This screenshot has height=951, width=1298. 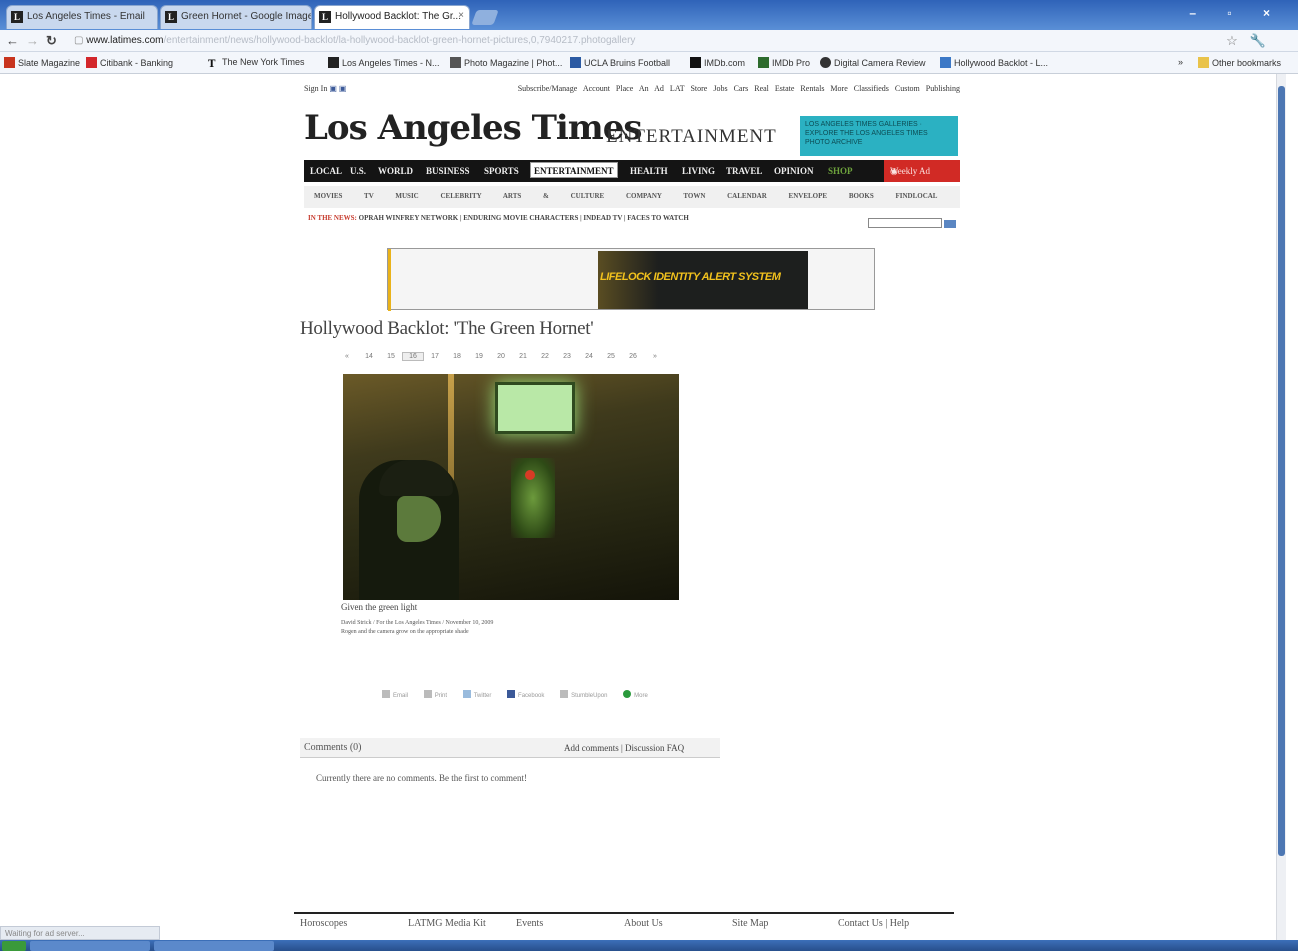 What do you see at coordinates (633, 356) in the screenshot?
I see `pager-item: 26` at bounding box center [633, 356].